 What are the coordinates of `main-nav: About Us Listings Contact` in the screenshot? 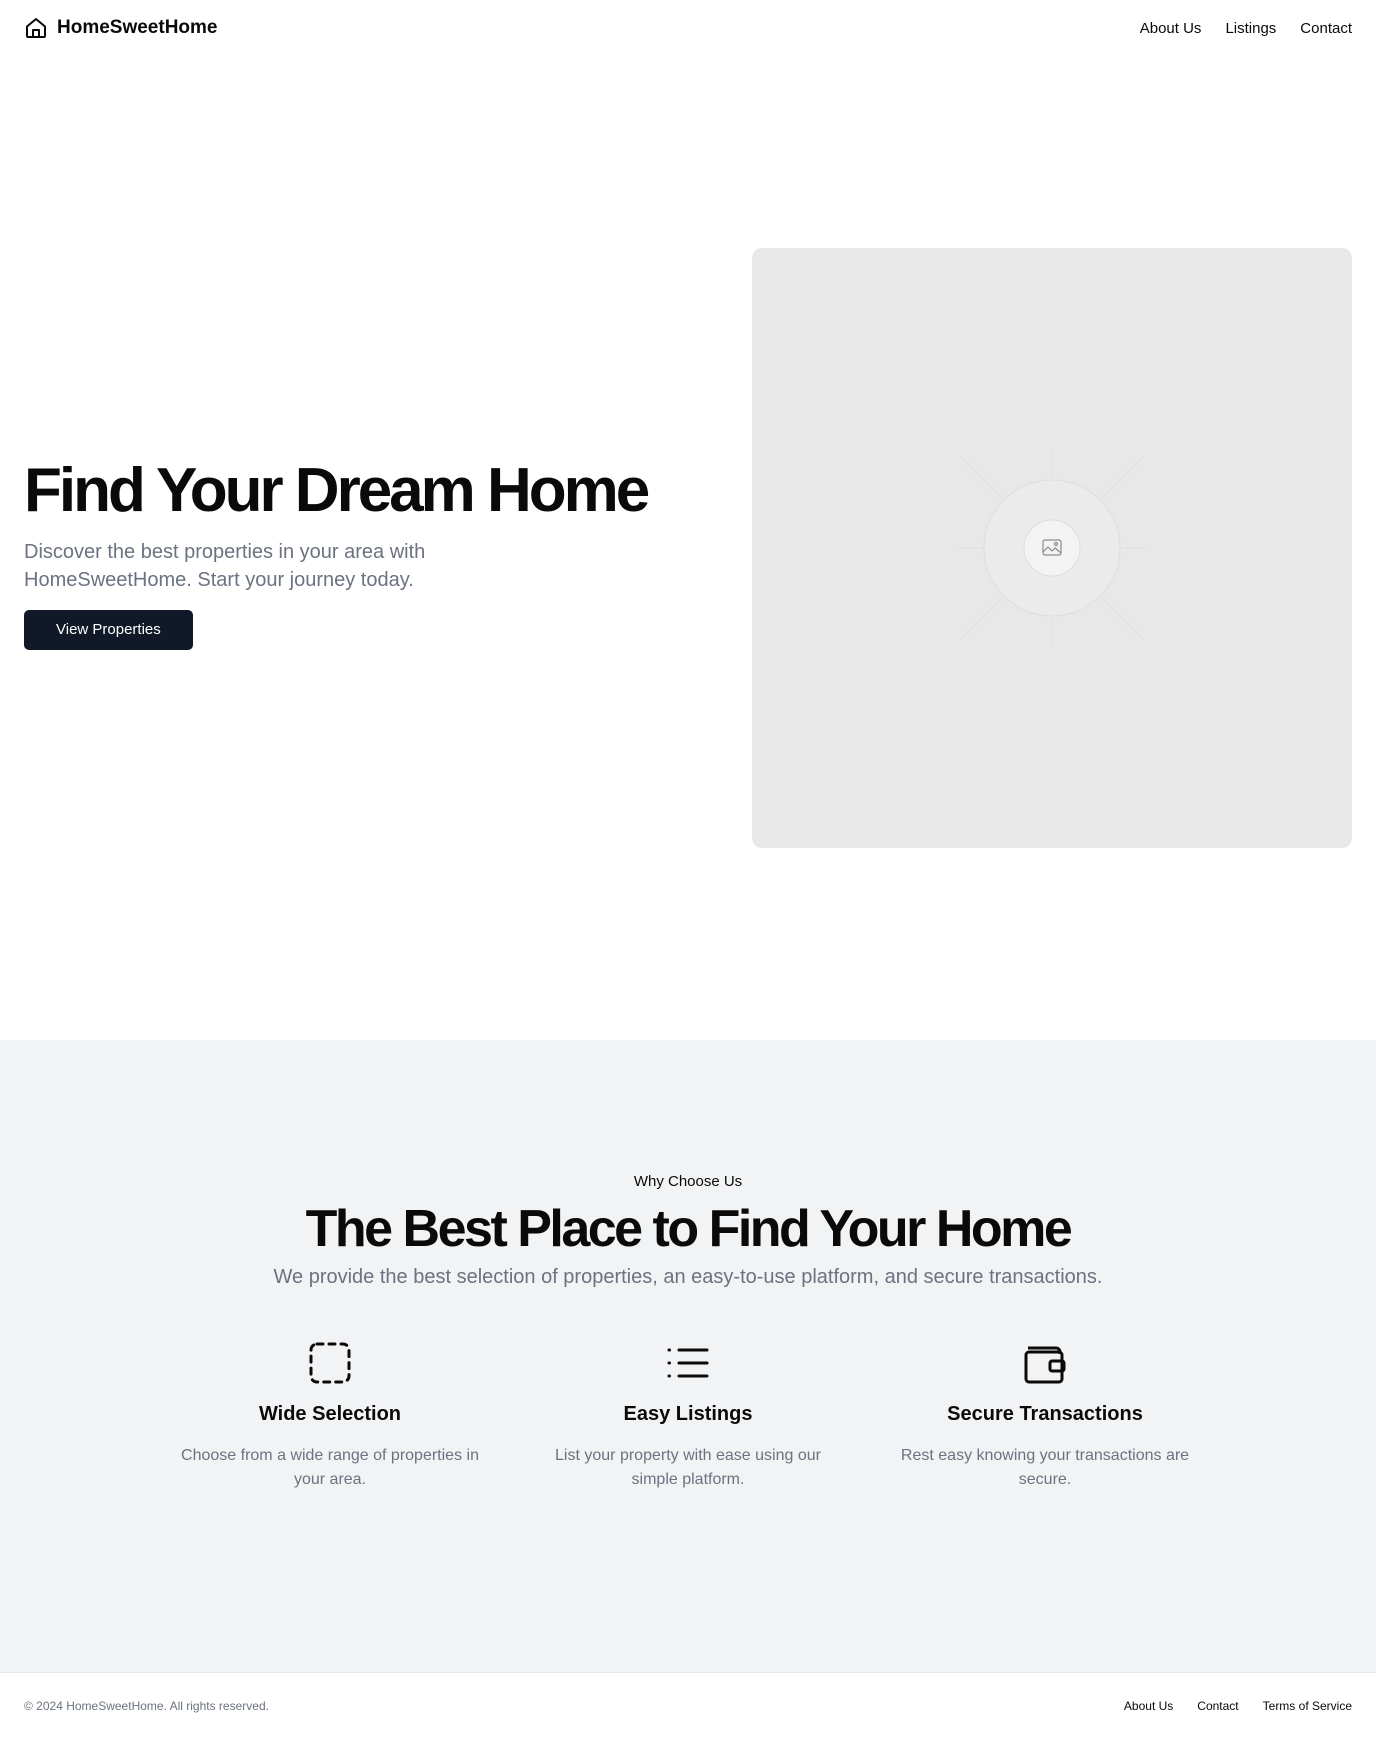 It's located at (1246, 28).